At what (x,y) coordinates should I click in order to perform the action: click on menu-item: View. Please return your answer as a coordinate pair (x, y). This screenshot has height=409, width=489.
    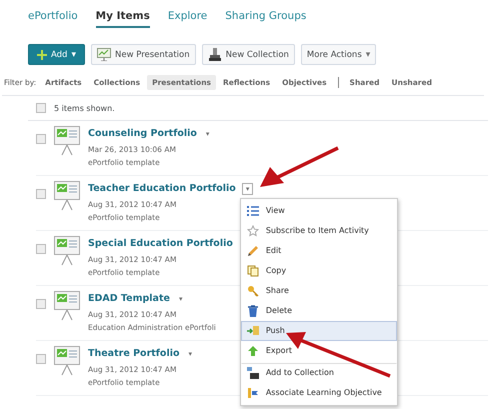
    Looking at the image, I should click on (318, 210).